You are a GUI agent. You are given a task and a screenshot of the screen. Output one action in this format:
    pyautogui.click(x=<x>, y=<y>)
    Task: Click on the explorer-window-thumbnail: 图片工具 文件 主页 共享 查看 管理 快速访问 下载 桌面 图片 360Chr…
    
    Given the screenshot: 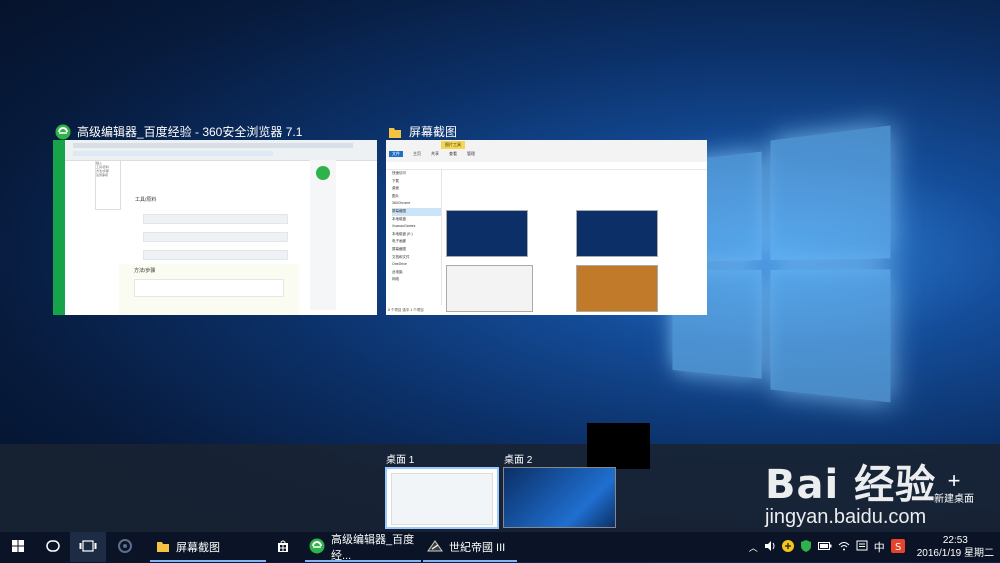 What is the action you would take?
    pyautogui.click(x=546, y=227)
    